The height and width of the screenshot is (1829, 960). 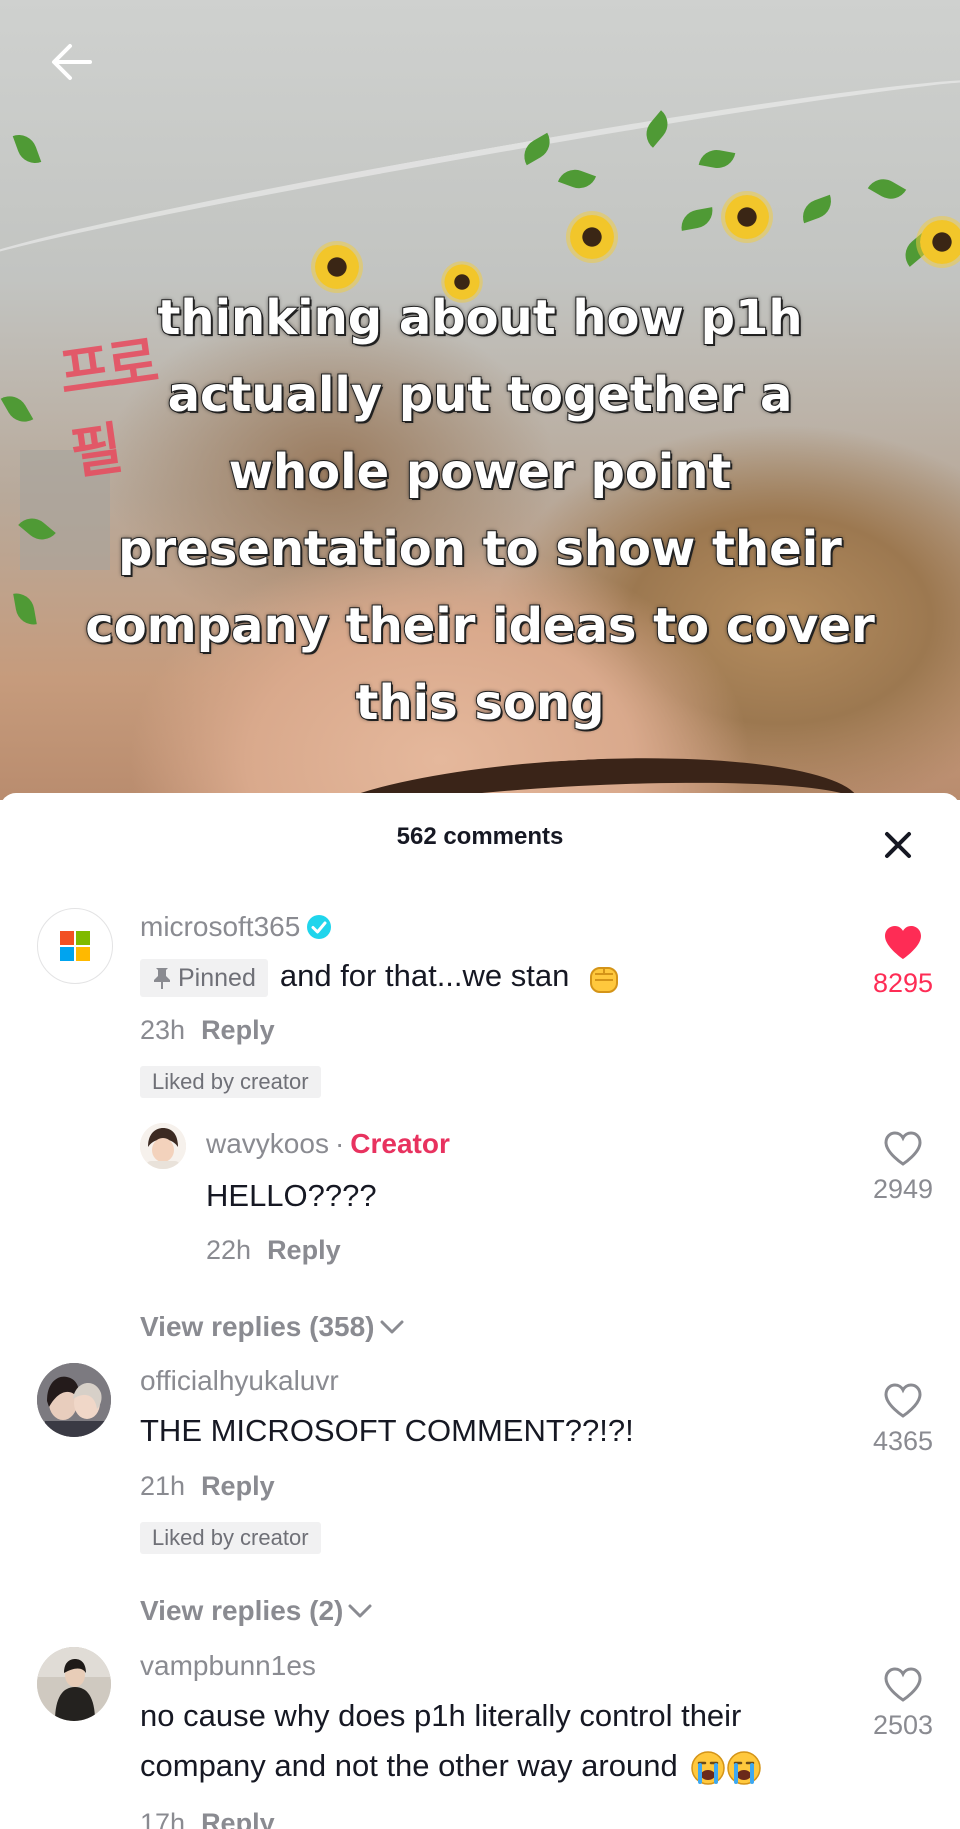 I want to click on comment-time: 17h, so click(x=163, y=1818).